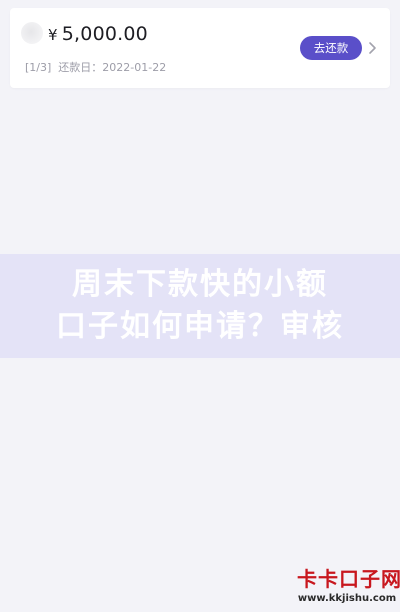 The image size is (400, 612). Describe the element at coordinates (32, 33) in the screenshot. I see `app-logo` at that location.